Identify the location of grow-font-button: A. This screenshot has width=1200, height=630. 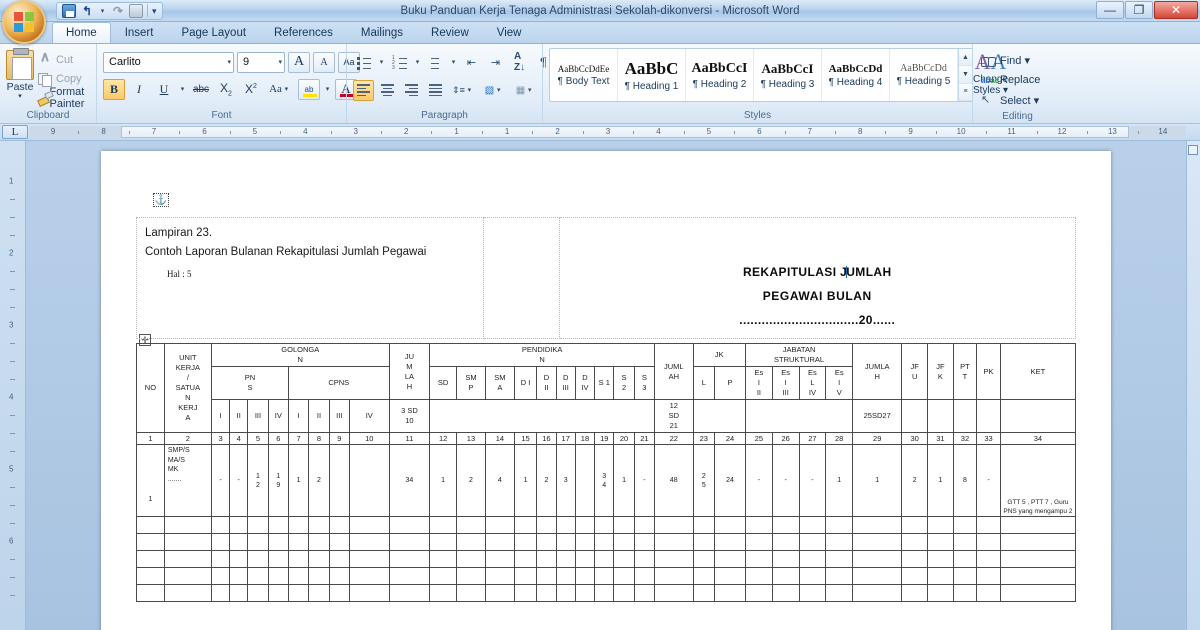
(299, 62).